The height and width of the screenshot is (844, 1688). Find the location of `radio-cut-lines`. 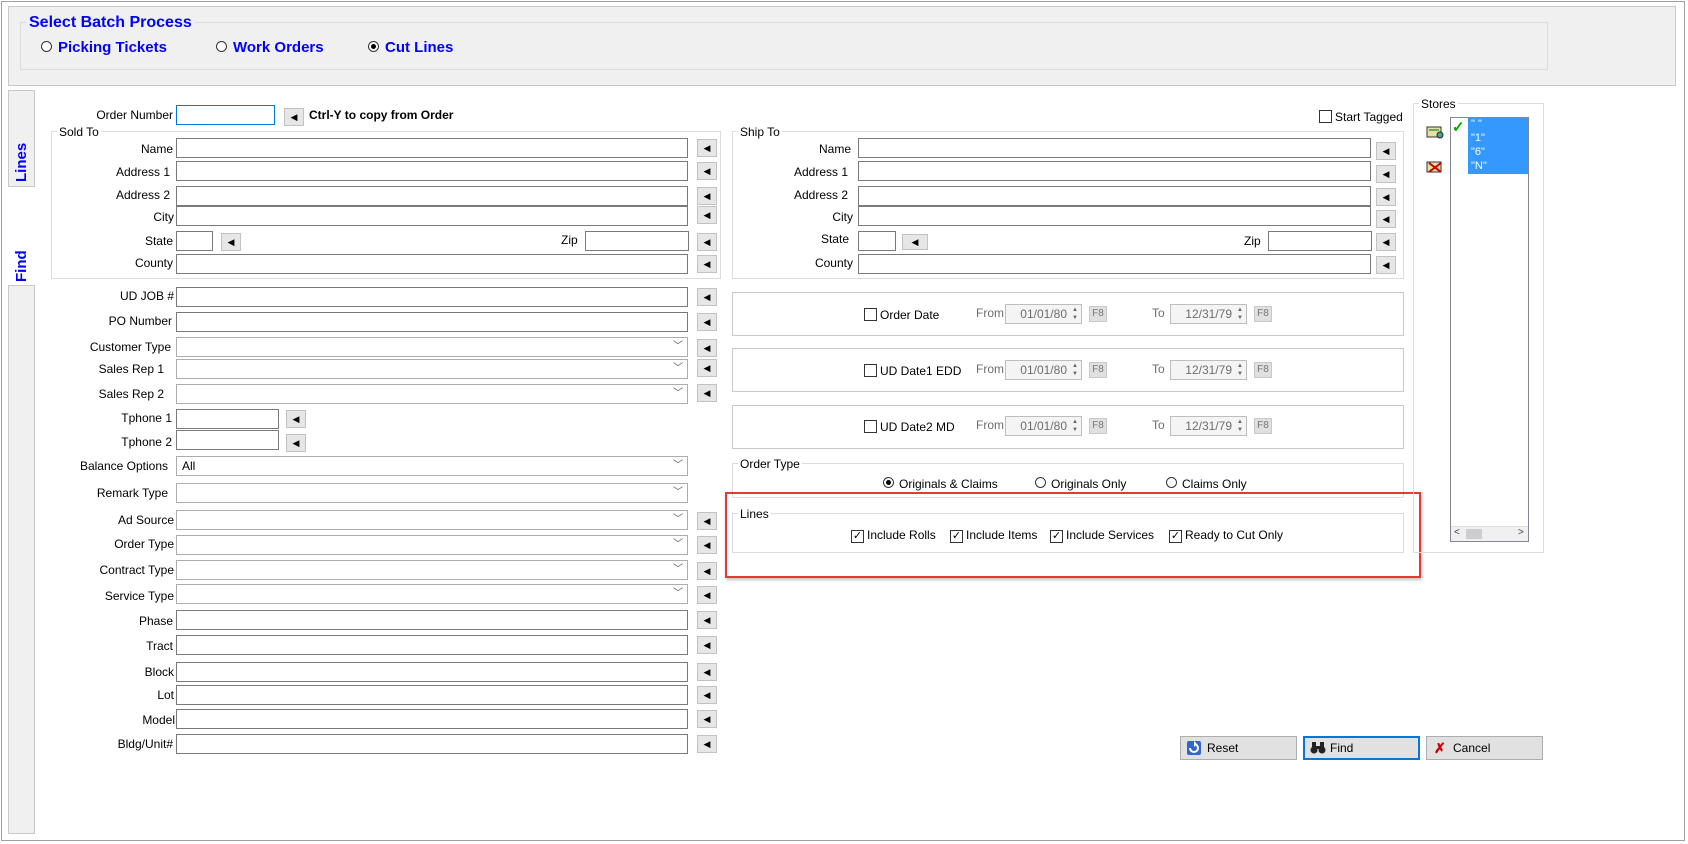

radio-cut-lines is located at coordinates (373, 48).